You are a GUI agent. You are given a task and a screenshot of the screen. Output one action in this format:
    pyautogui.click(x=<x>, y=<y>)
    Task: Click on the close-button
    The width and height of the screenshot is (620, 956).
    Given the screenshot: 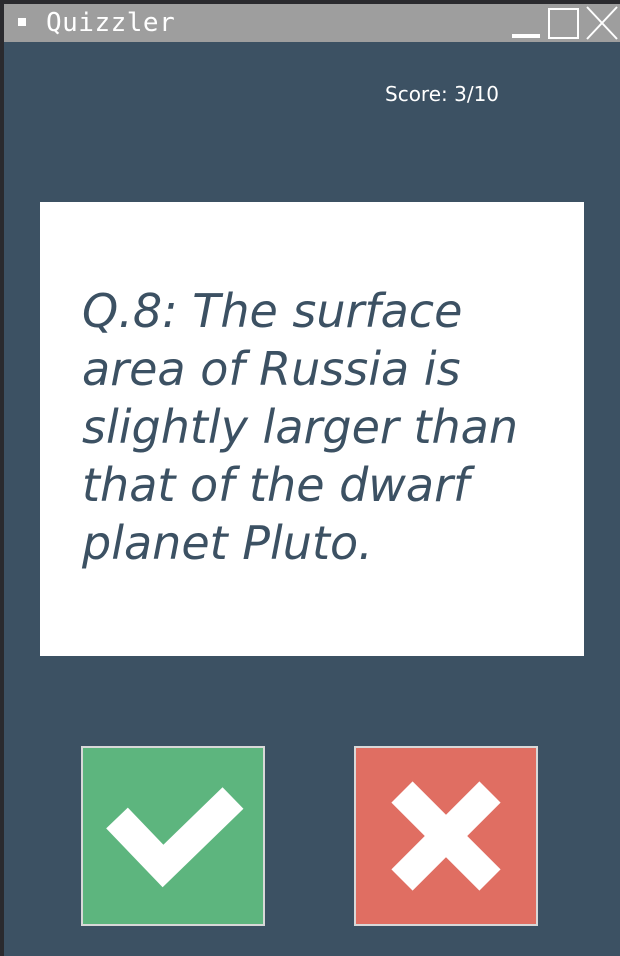 What is the action you would take?
    pyautogui.click(x=602, y=23)
    